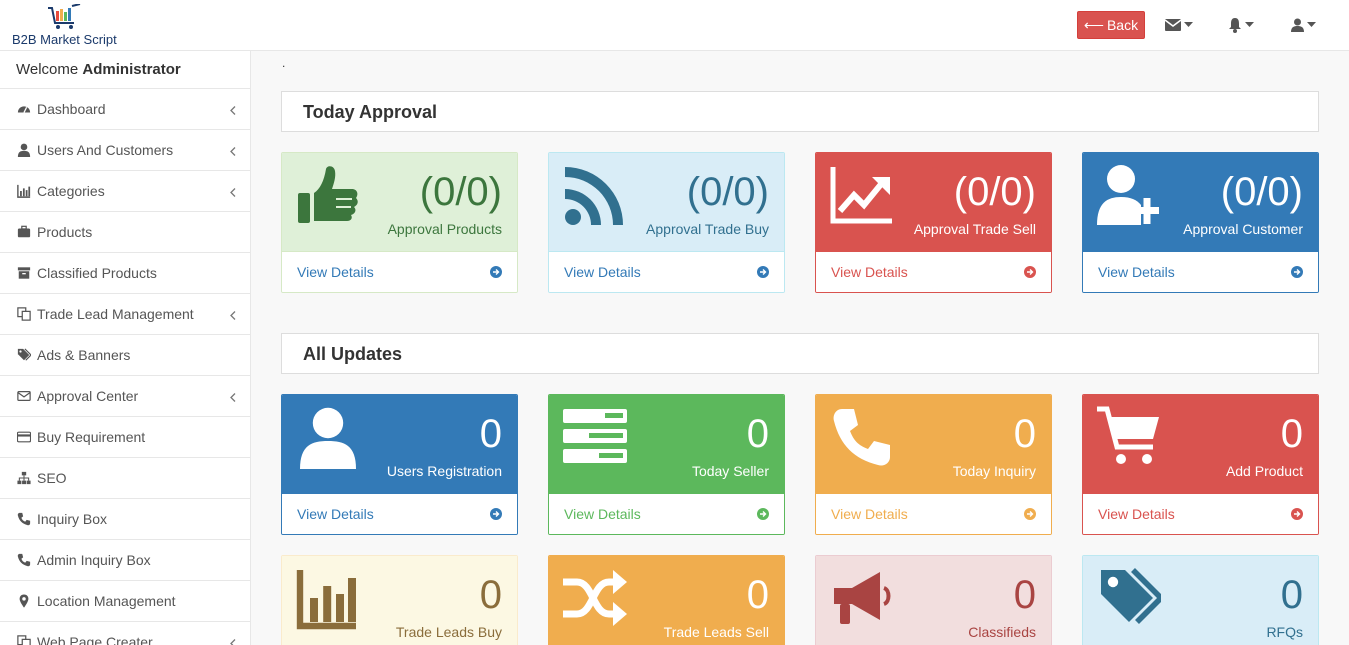  Describe the element at coordinates (24, 478) in the screenshot. I see `sitemap-icon` at that location.